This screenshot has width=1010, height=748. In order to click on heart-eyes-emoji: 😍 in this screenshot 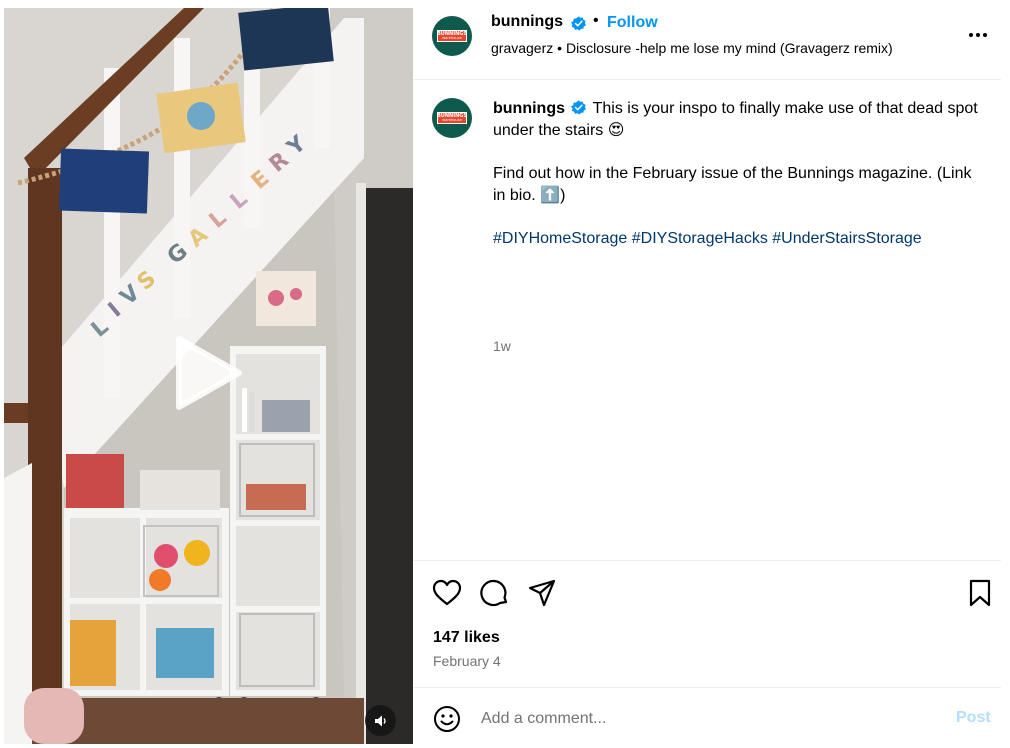, I will do `click(616, 130)`.